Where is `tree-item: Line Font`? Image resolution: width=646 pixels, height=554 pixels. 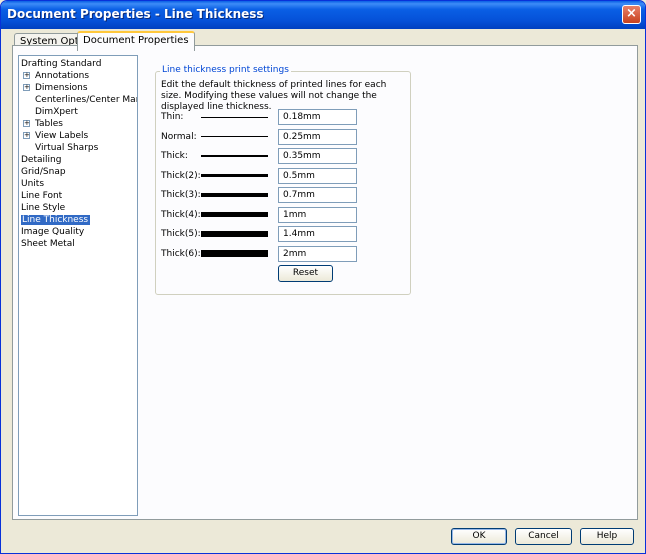
tree-item: Line Font is located at coordinates (41, 196).